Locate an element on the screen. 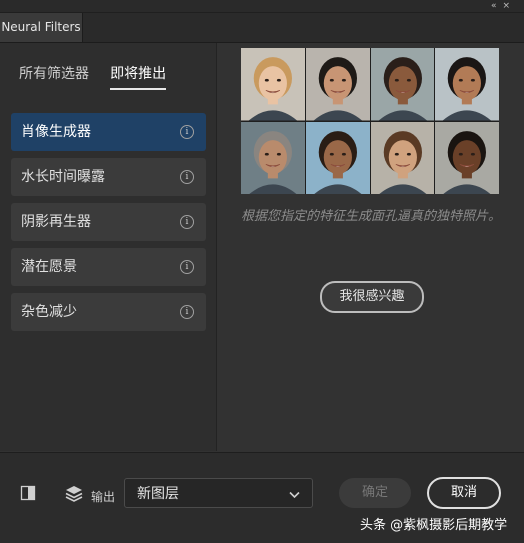  panel-tabbar: Neural Filters is located at coordinates (262, 28).